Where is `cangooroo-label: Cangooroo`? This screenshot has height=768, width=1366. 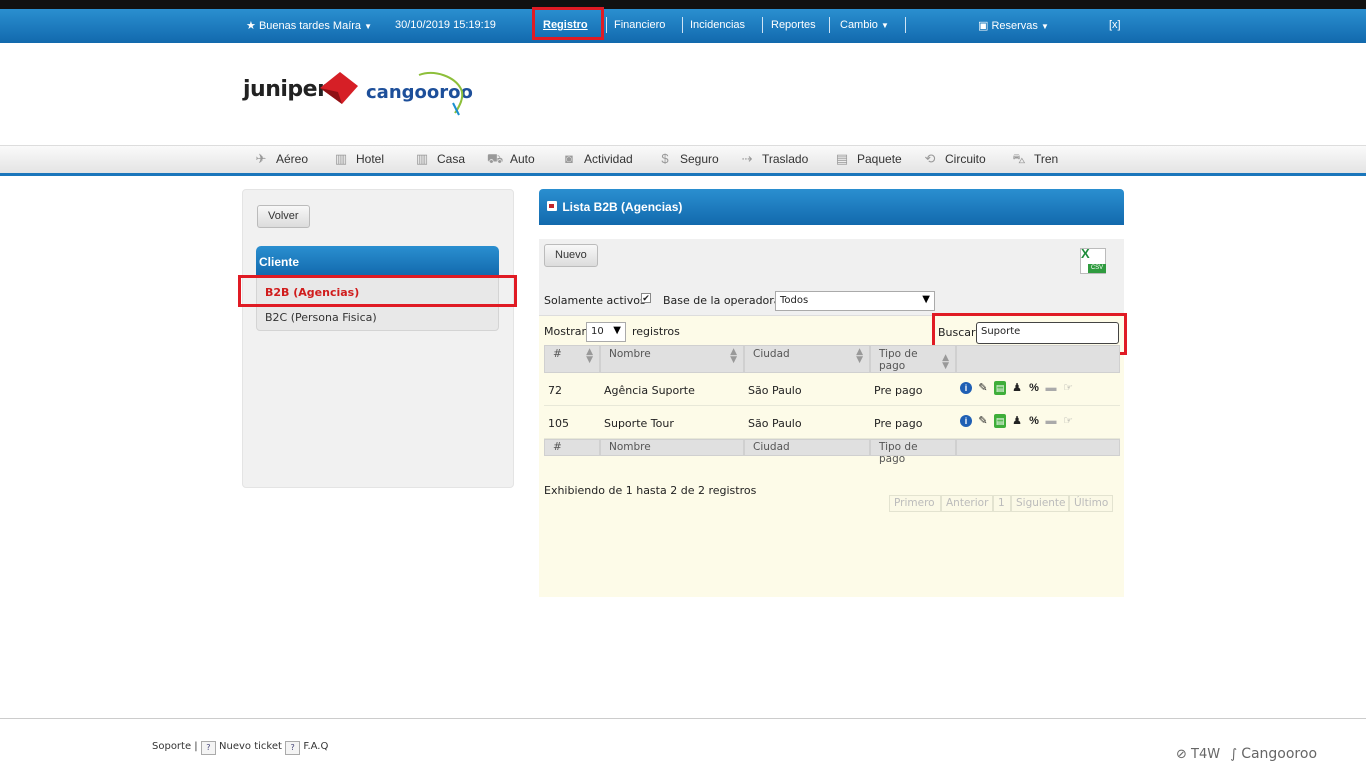
cangooroo-label: Cangooroo is located at coordinates (1279, 754).